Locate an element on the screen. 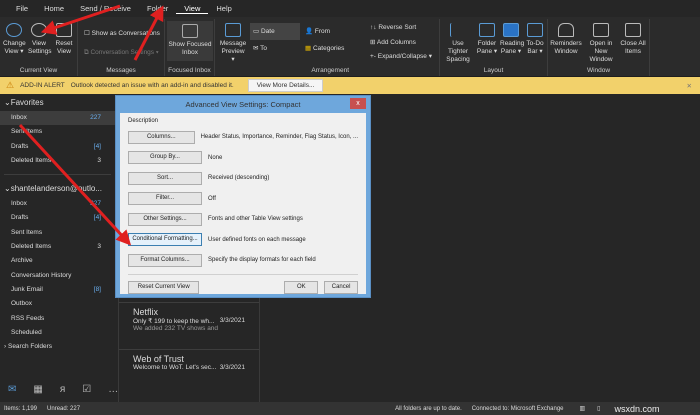  group-label: Messages is located at coordinates (121, 70).